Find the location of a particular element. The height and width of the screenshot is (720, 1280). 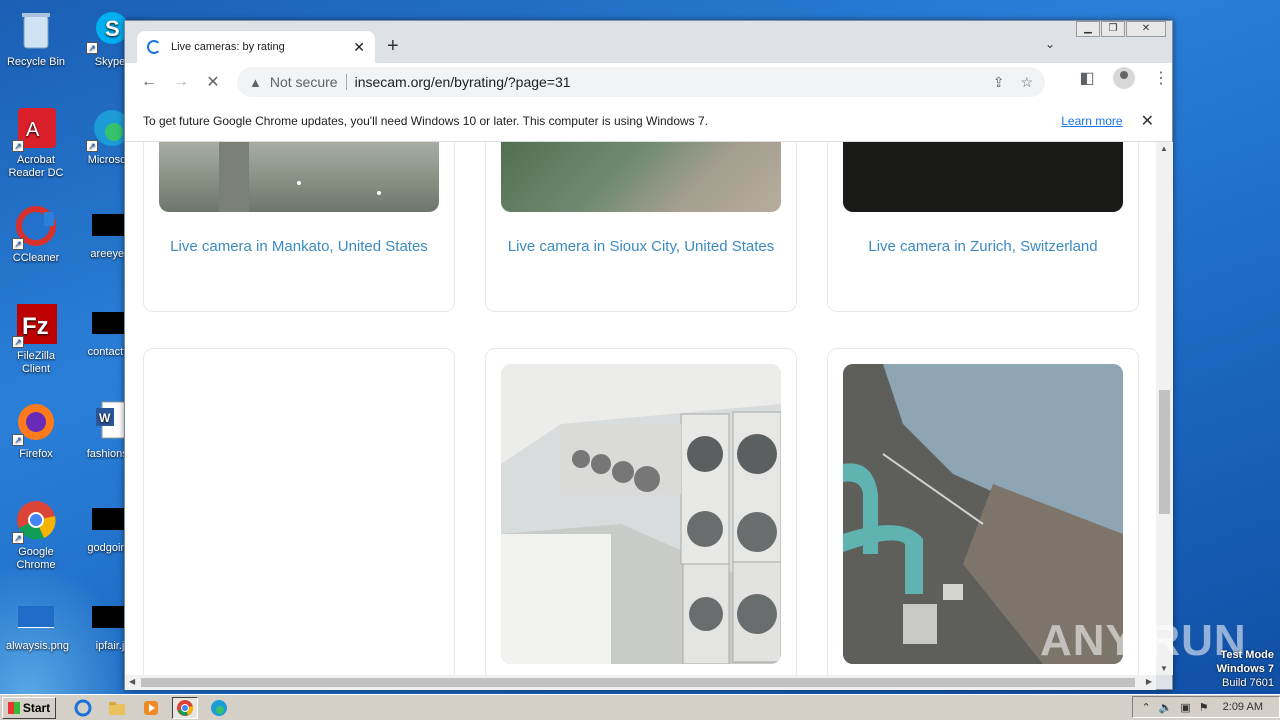

desktop-icon-label: CCleaner is located at coordinates (36, 258).